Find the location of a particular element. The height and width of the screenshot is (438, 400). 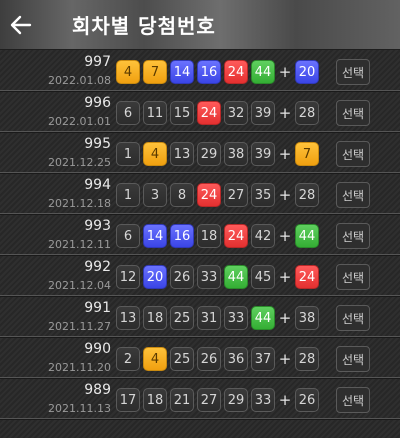

app-header: 회차별 당첨번호 is located at coordinates (200, 25).